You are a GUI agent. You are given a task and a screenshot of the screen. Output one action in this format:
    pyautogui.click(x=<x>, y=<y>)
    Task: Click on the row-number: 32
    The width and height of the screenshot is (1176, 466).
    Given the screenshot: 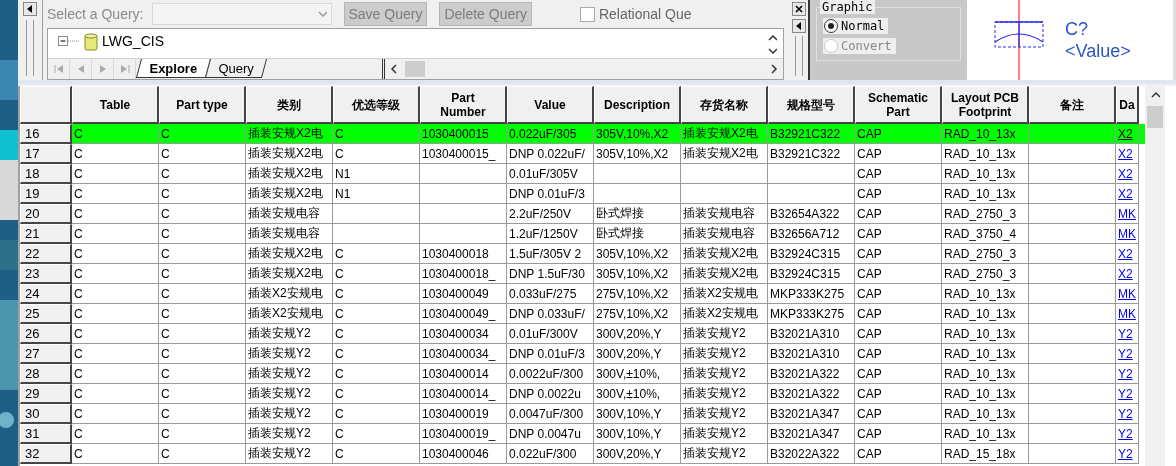 What is the action you would take?
    pyautogui.click(x=46, y=454)
    